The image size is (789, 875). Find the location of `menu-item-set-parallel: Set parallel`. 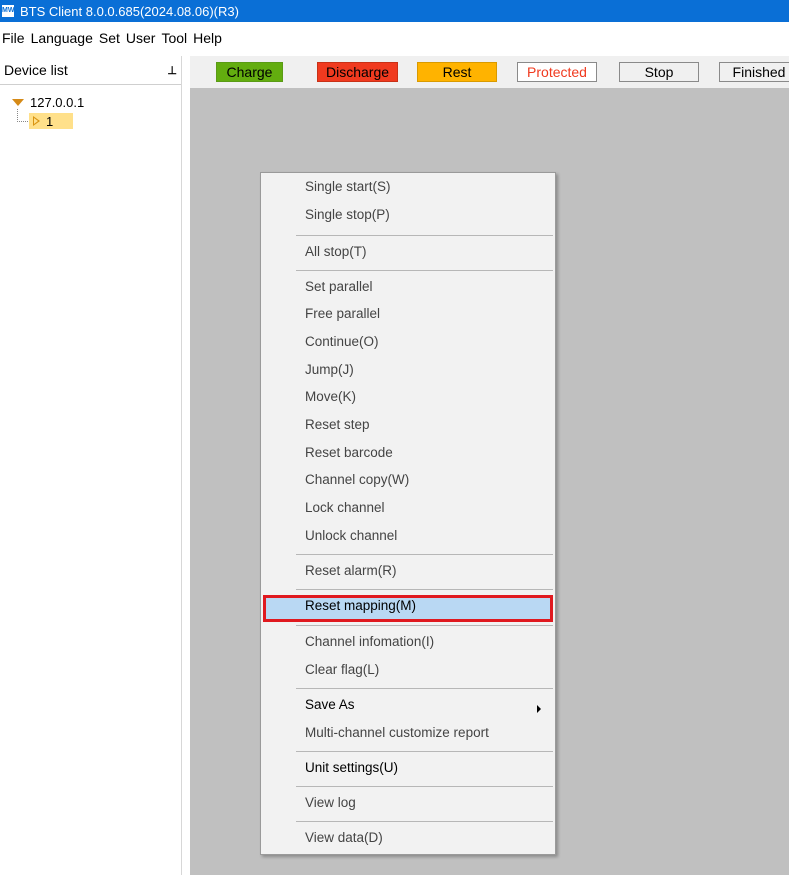

menu-item-set-parallel: Set parallel is located at coordinates (339, 286).